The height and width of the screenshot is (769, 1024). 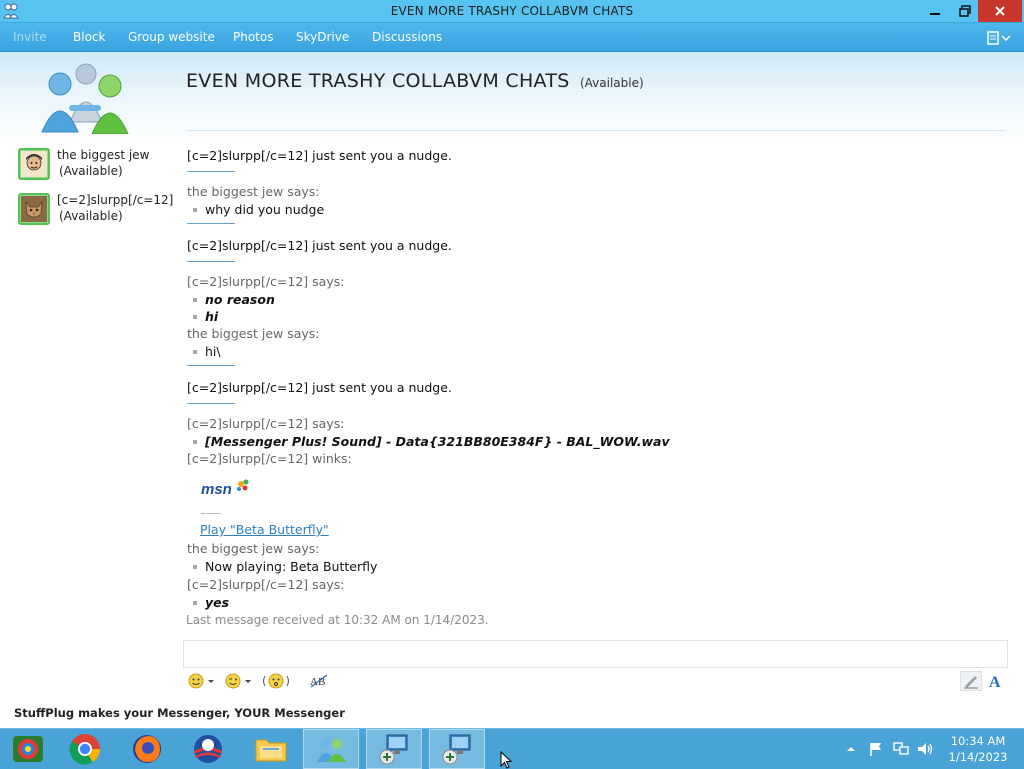 What do you see at coordinates (935, 14) in the screenshot?
I see `minimize-icon` at bounding box center [935, 14].